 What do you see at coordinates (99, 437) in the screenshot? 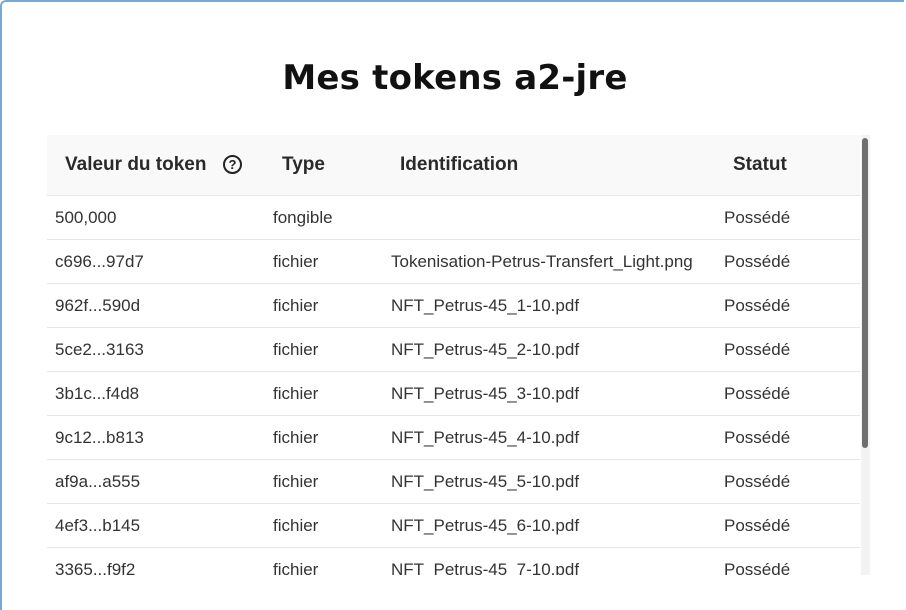
I see `cell-value: 9c12...b813` at bounding box center [99, 437].